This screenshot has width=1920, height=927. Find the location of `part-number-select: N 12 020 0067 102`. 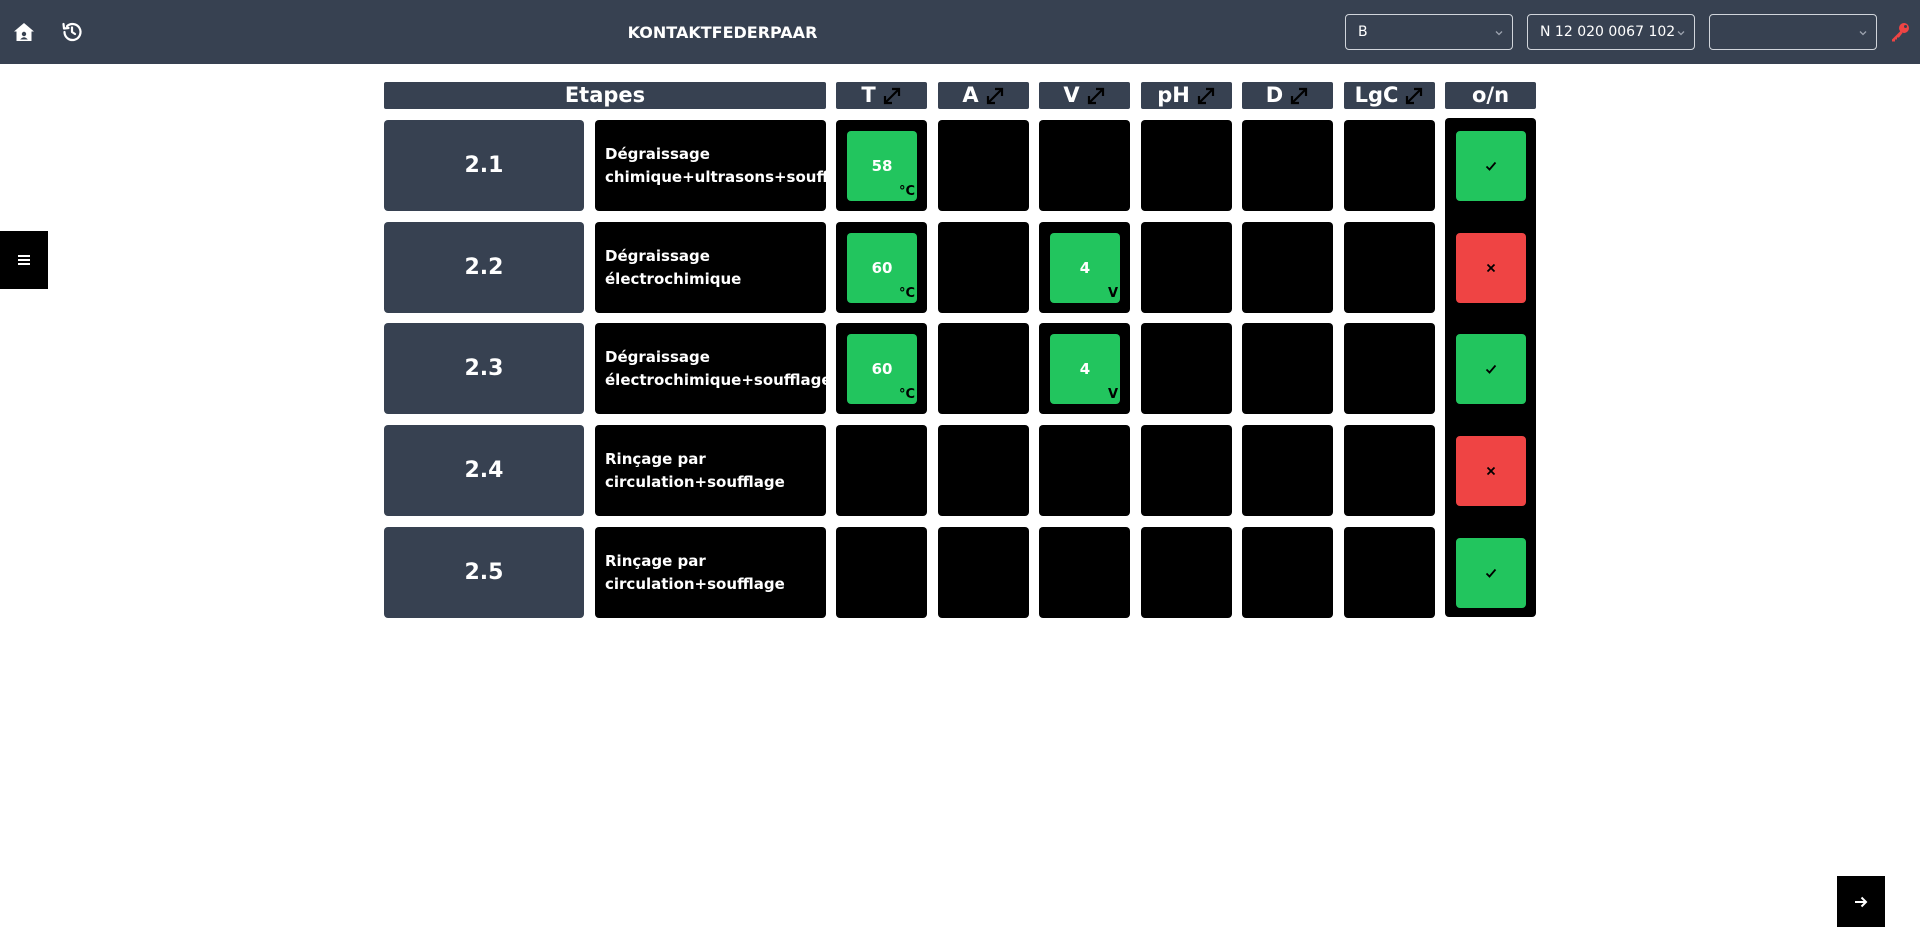

part-number-select: N 12 020 0067 102 is located at coordinates (1611, 32).